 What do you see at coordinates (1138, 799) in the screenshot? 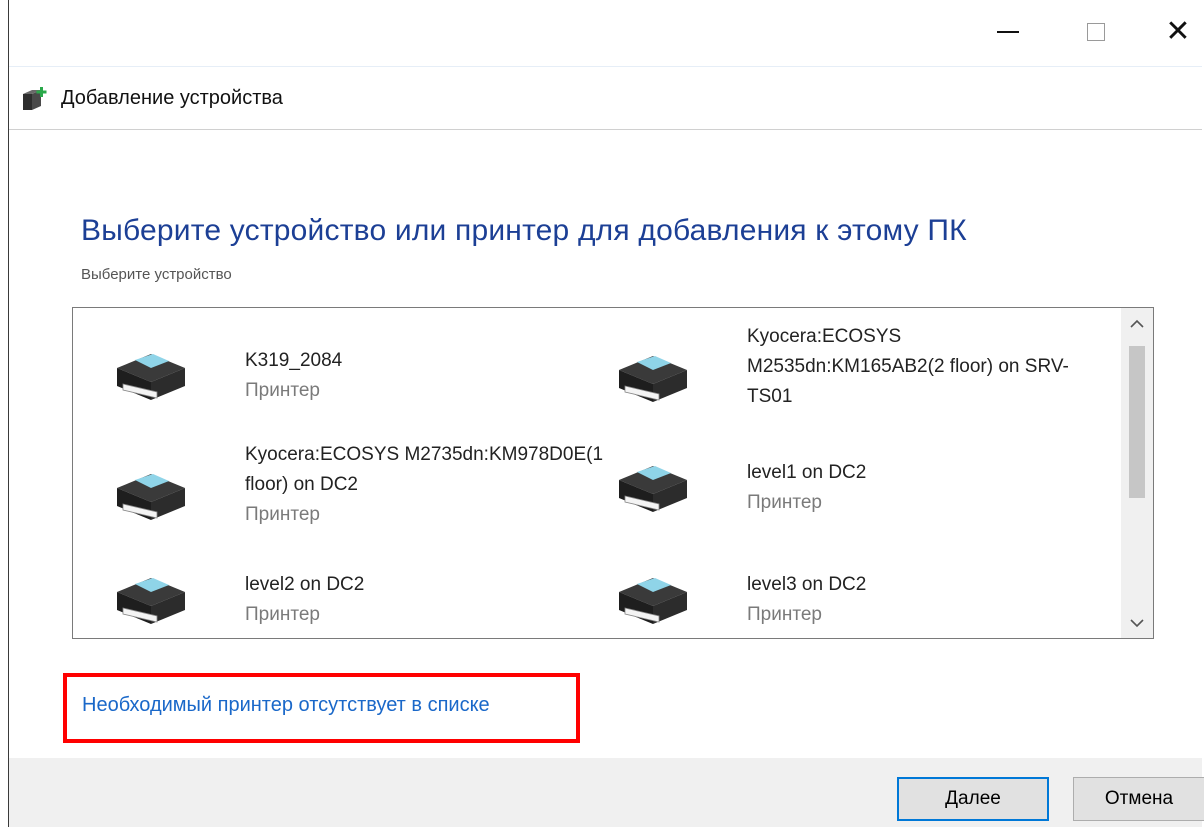
I see `cancel-button: Отмена` at bounding box center [1138, 799].